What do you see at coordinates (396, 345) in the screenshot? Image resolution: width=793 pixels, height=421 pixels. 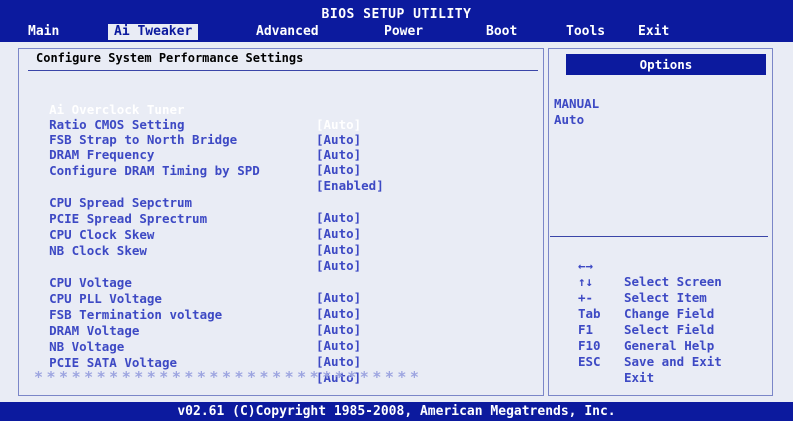 I see `help-row: F10 Save and Exit` at bounding box center [396, 345].